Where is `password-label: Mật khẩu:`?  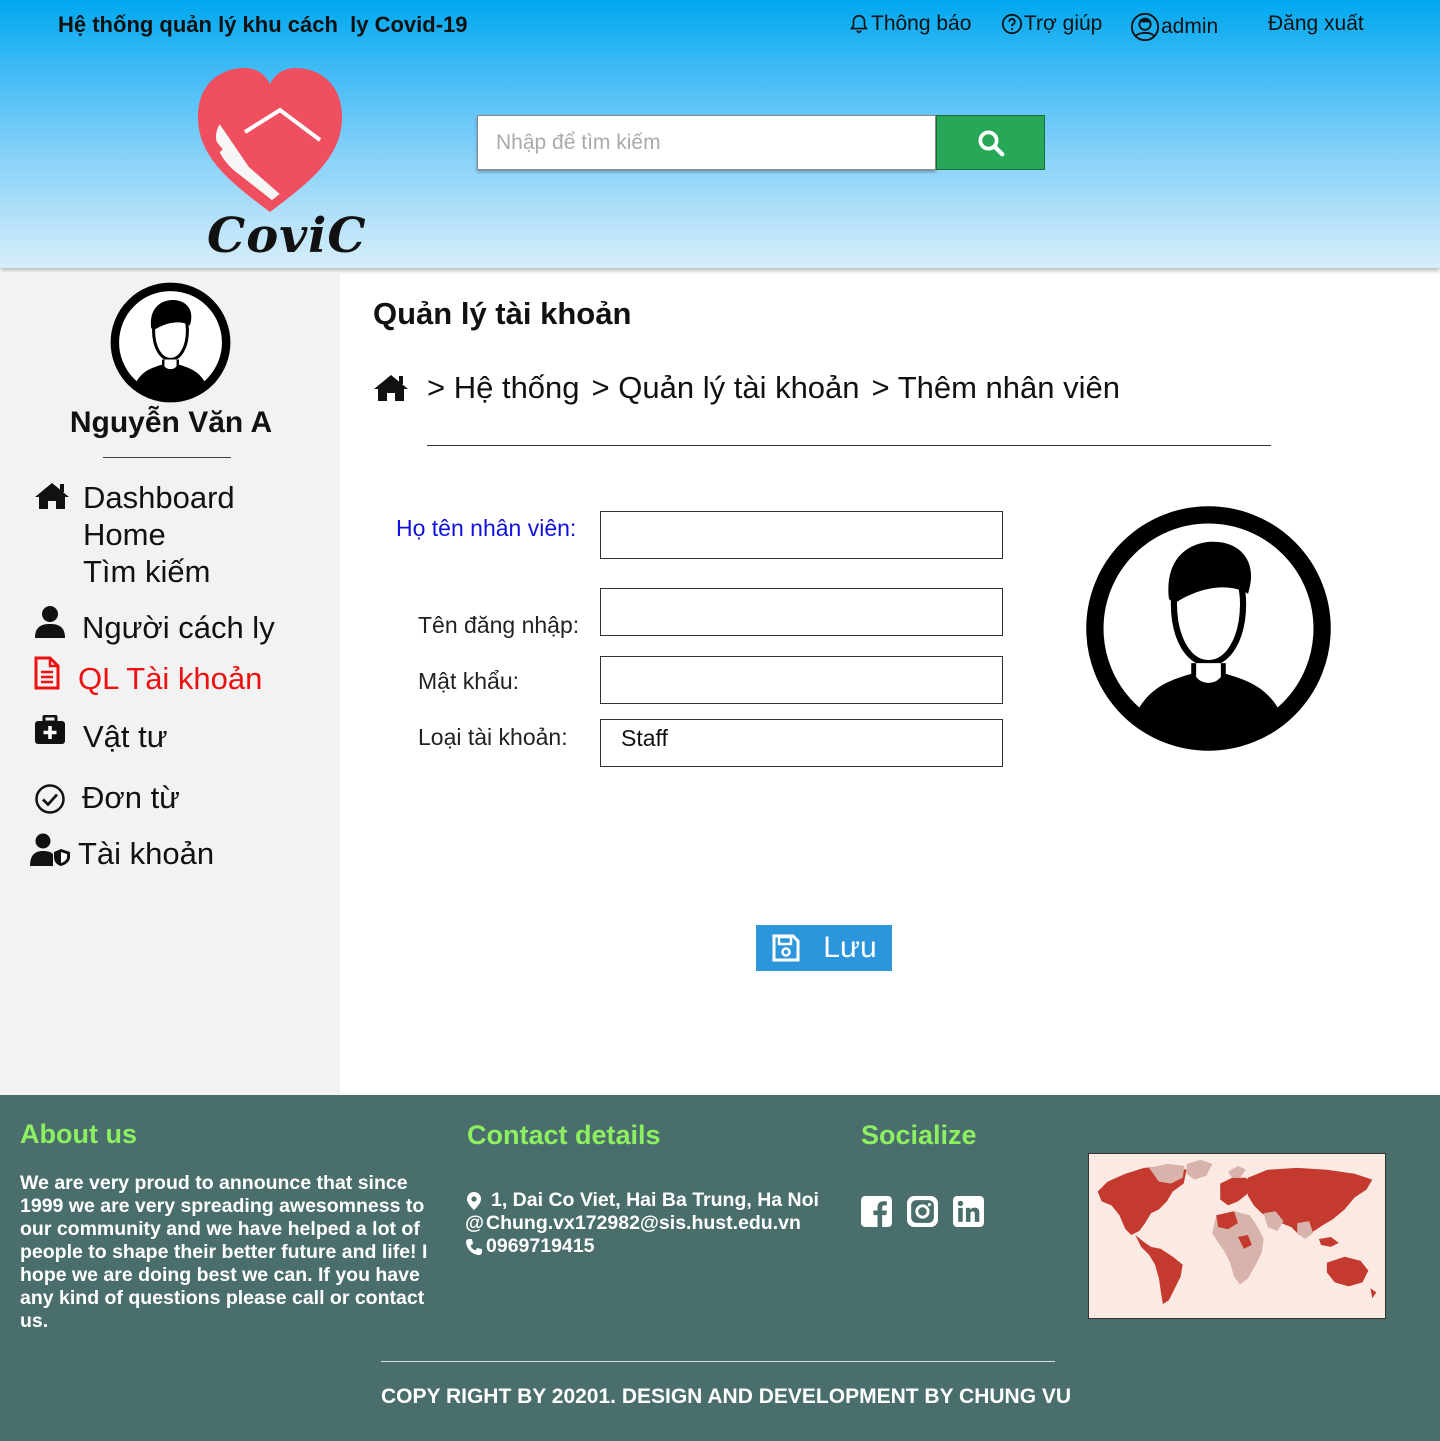 password-label: Mật khẩu: is located at coordinates (468, 681).